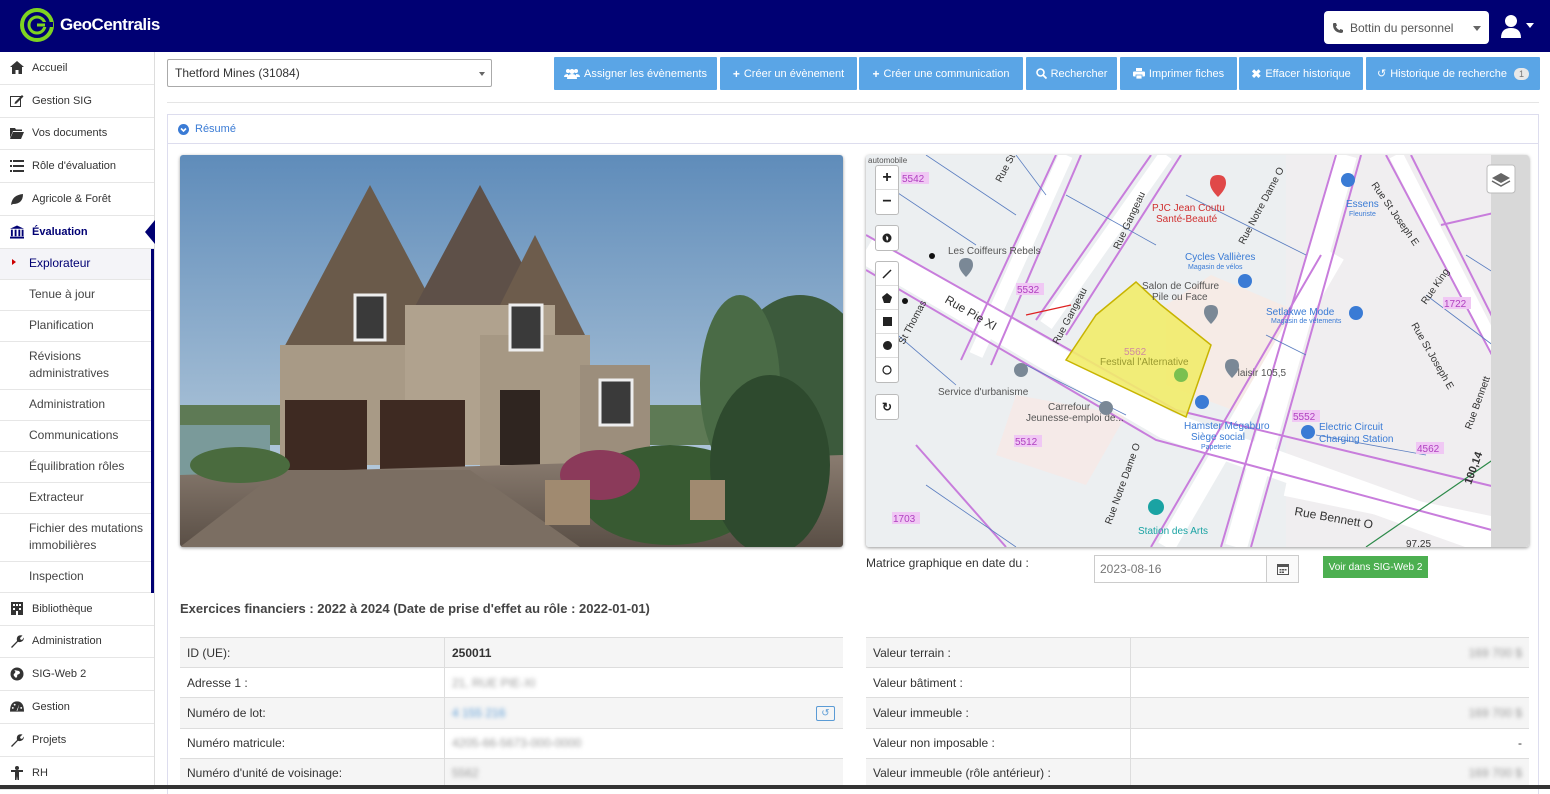 The height and width of the screenshot is (794, 1550). I want to click on sidebar-item-agricole-foret: Agricole & Forêt, so click(77, 199).